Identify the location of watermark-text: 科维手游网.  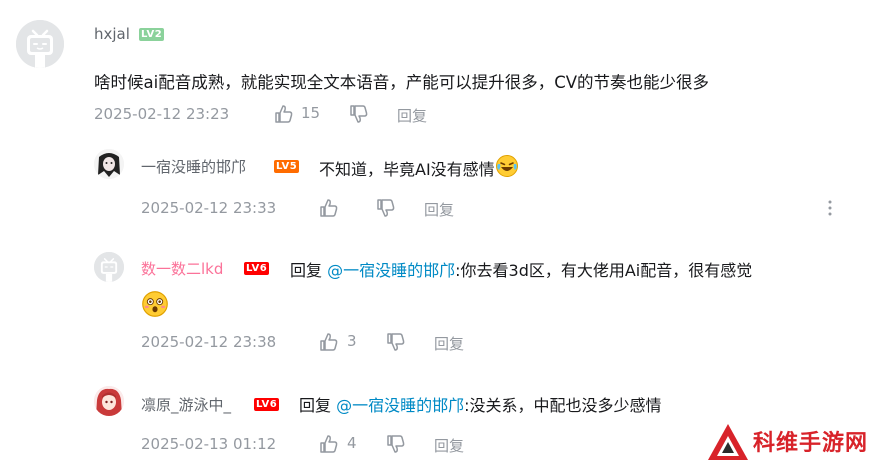
(811, 443).